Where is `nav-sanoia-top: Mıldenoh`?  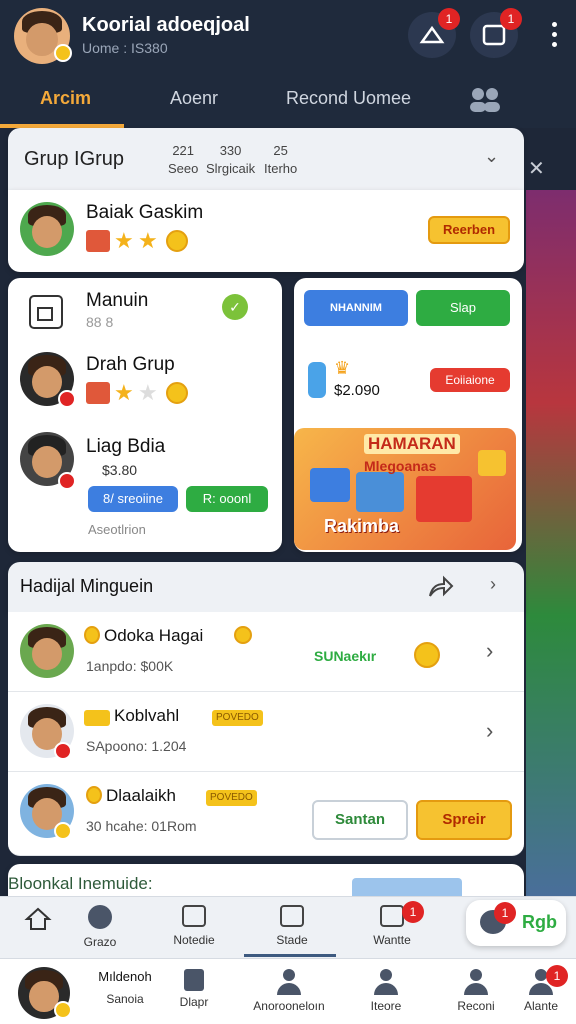
nav-sanoia-top: Mıldenoh is located at coordinates (125, 976).